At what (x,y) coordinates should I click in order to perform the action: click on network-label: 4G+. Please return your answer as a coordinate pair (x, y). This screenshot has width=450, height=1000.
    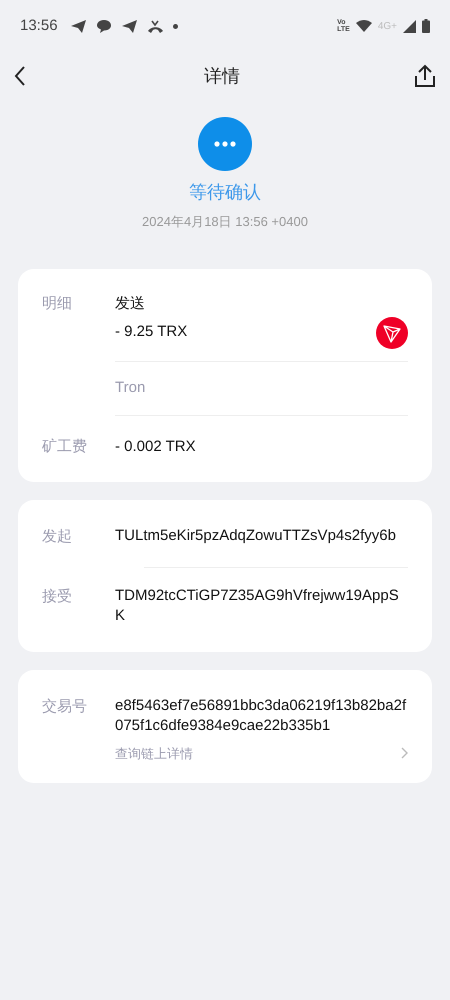
    Looking at the image, I should click on (387, 27).